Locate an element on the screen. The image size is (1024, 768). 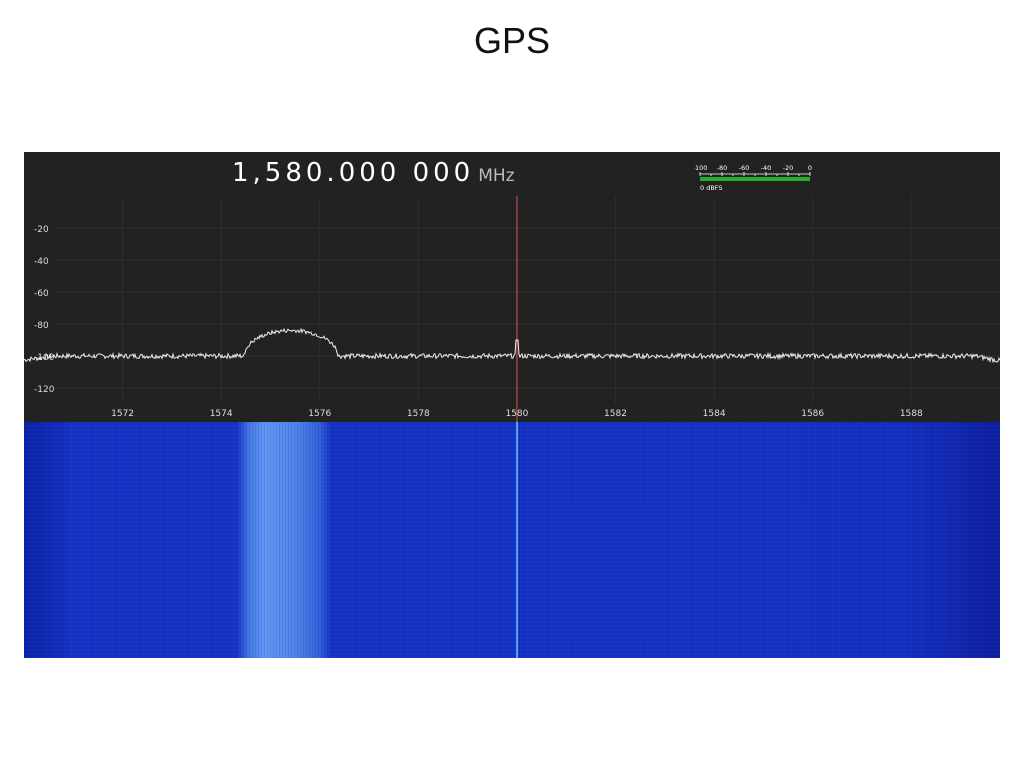
frequency-readout: 1,580.000 000 MHz is located at coordinates (373, 176).